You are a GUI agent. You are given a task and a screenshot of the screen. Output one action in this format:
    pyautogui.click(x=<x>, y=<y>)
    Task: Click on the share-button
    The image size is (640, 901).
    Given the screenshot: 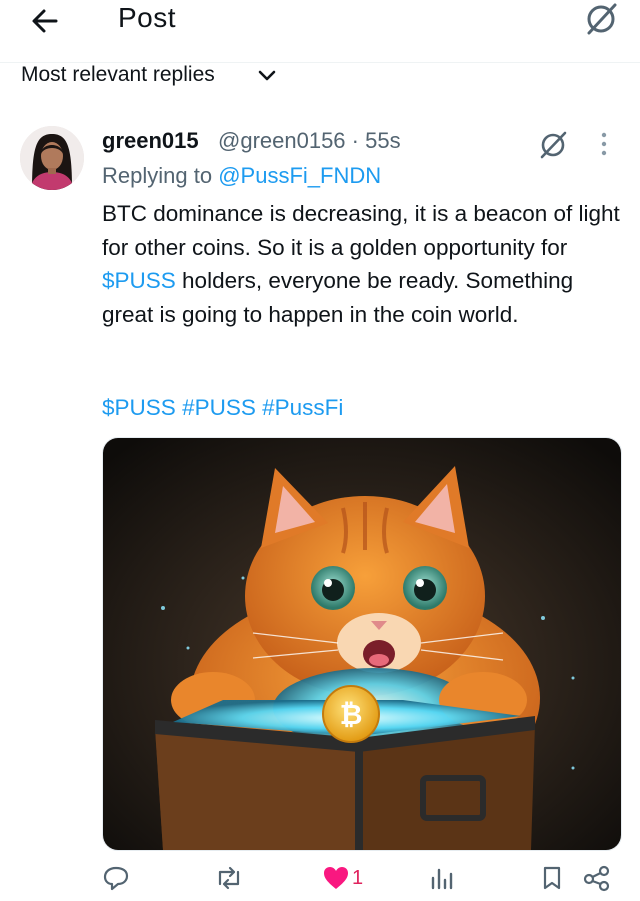 What is the action you would take?
    pyautogui.click(x=597, y=878)
    